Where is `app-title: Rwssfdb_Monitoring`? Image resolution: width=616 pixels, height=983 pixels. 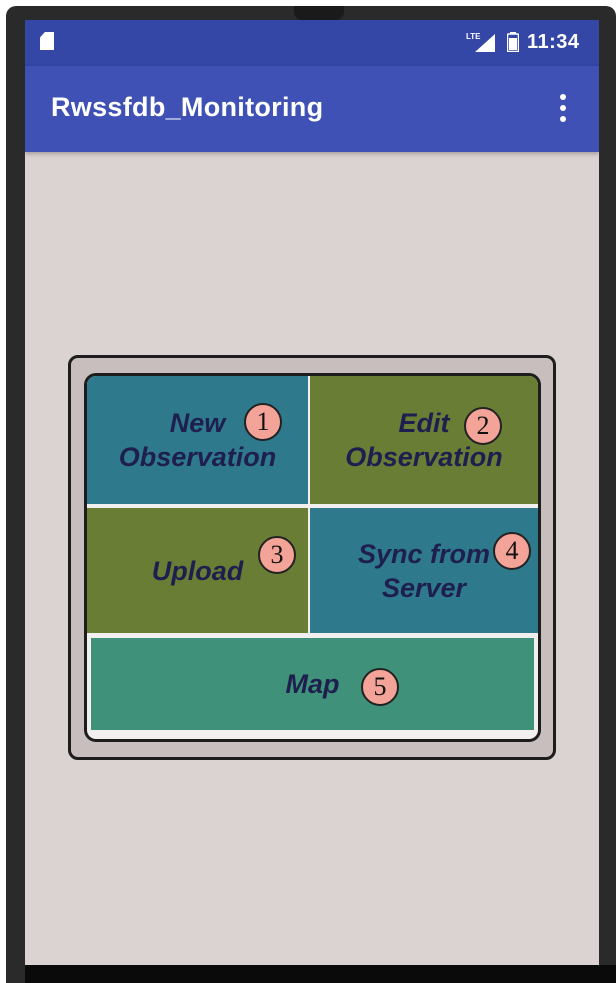
app-title: Rwssfdb_Monitoring is located at coordinates (187, 107).